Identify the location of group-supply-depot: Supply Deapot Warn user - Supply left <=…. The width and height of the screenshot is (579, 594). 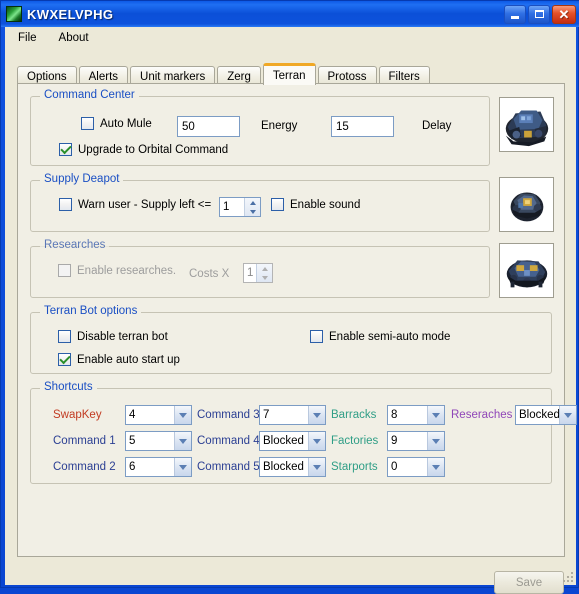
(260, 202).